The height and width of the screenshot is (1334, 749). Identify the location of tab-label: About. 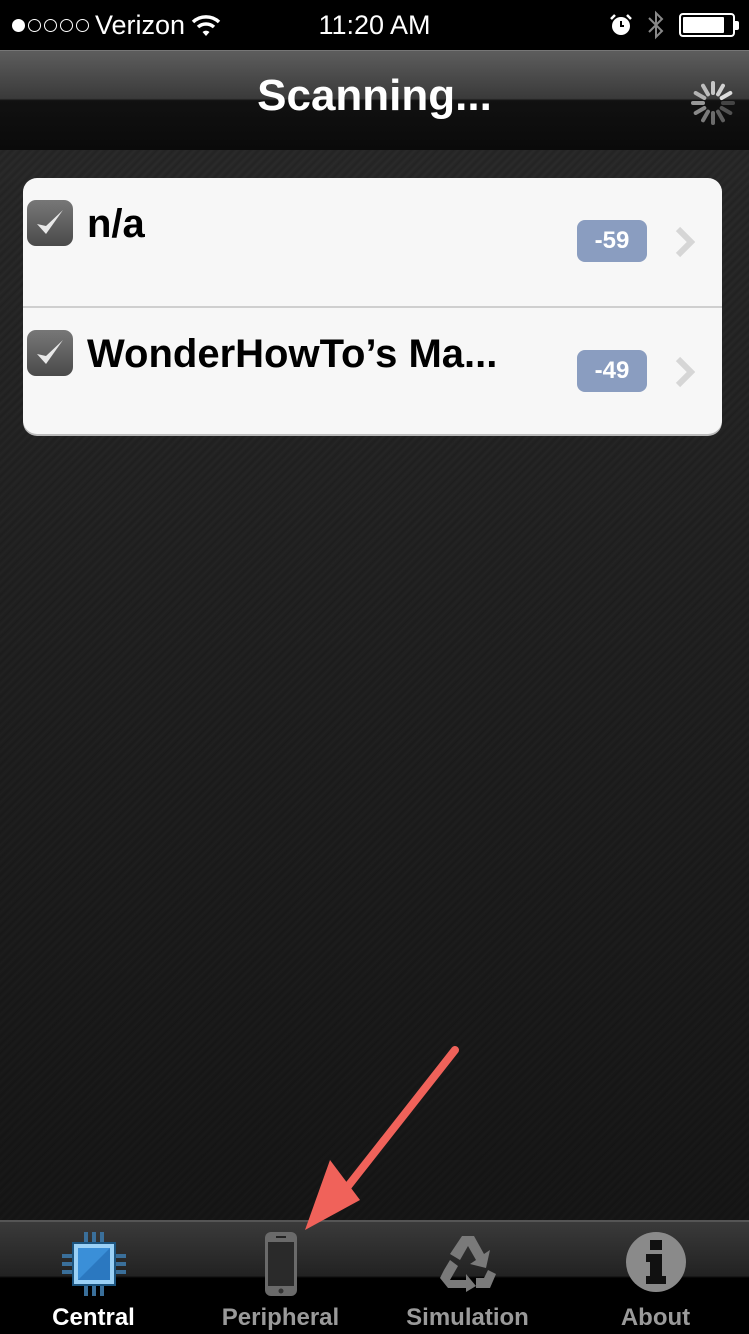
(655, 1317).